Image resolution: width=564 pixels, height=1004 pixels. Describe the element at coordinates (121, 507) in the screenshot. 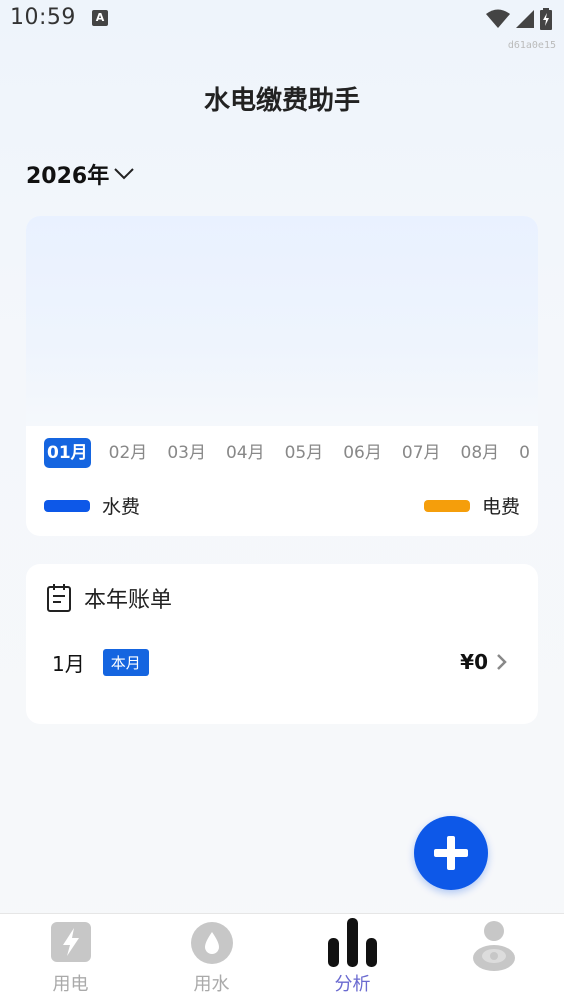

I see `legend-label-water: 水费` at that location.